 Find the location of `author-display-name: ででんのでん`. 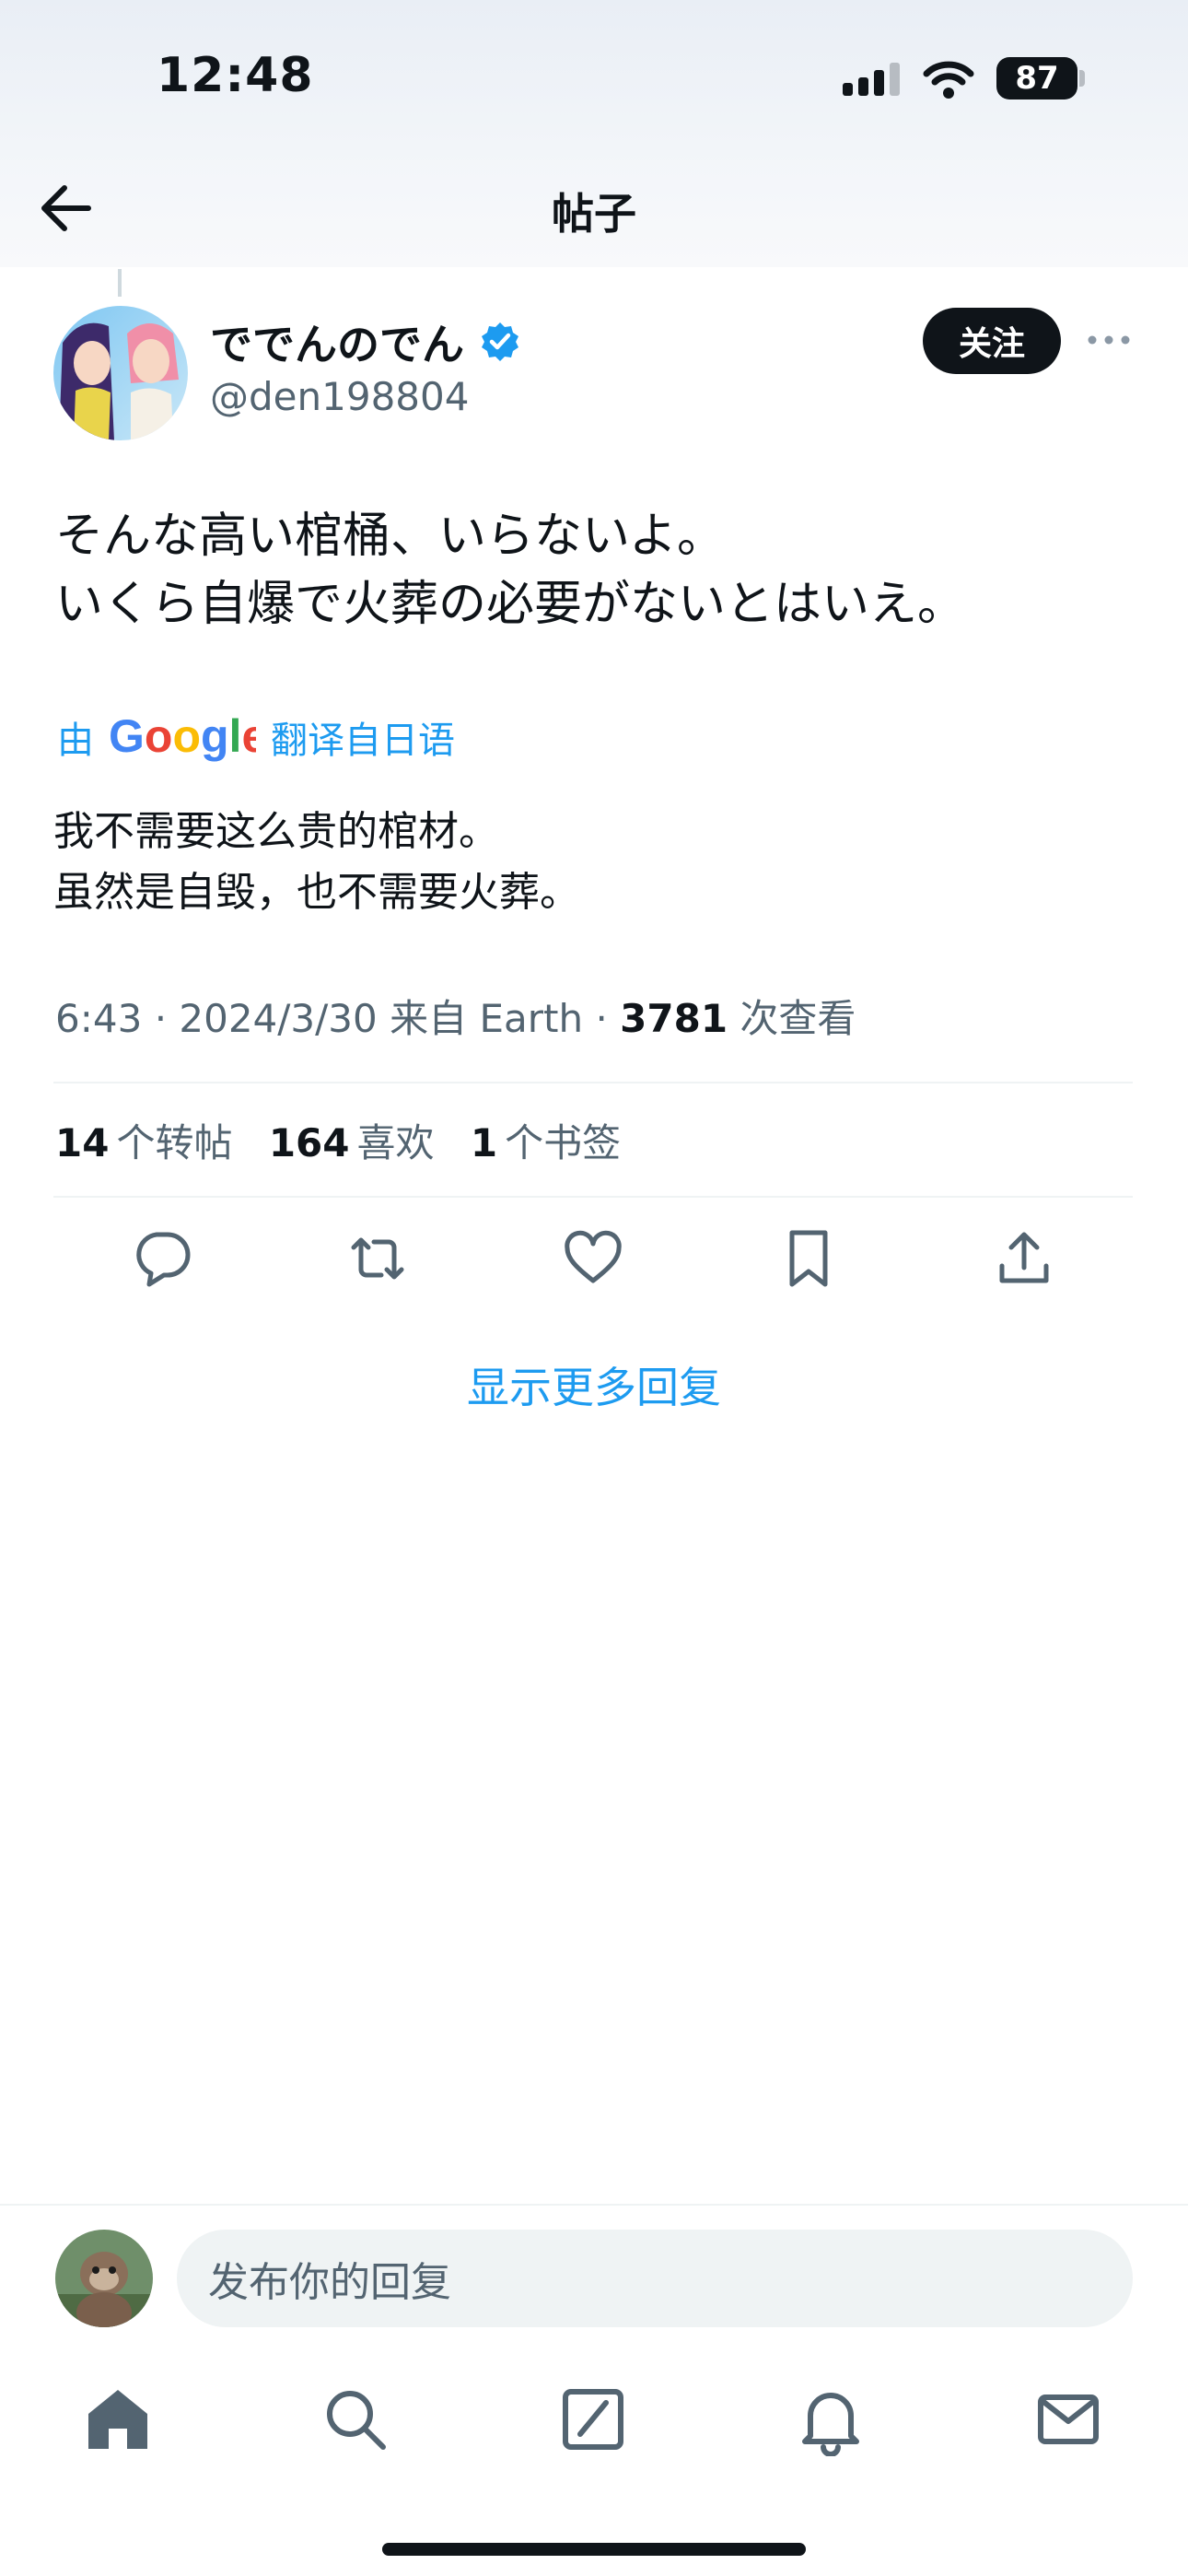

author-display-name: ででんのでん is located at coordinates (337, 341).